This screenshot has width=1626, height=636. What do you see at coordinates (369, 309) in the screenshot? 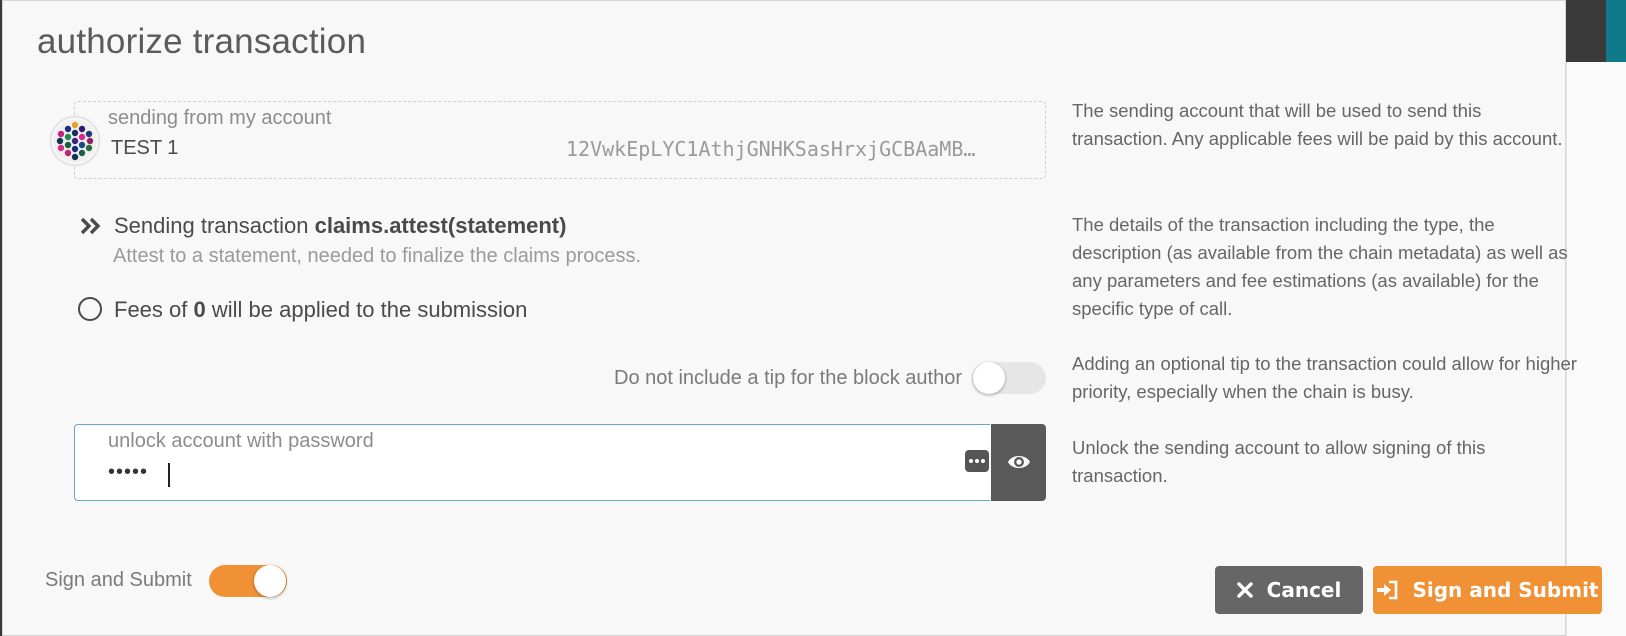
I see `fee-suffix: will be applied to the submission` at bounding box center [369, 309].